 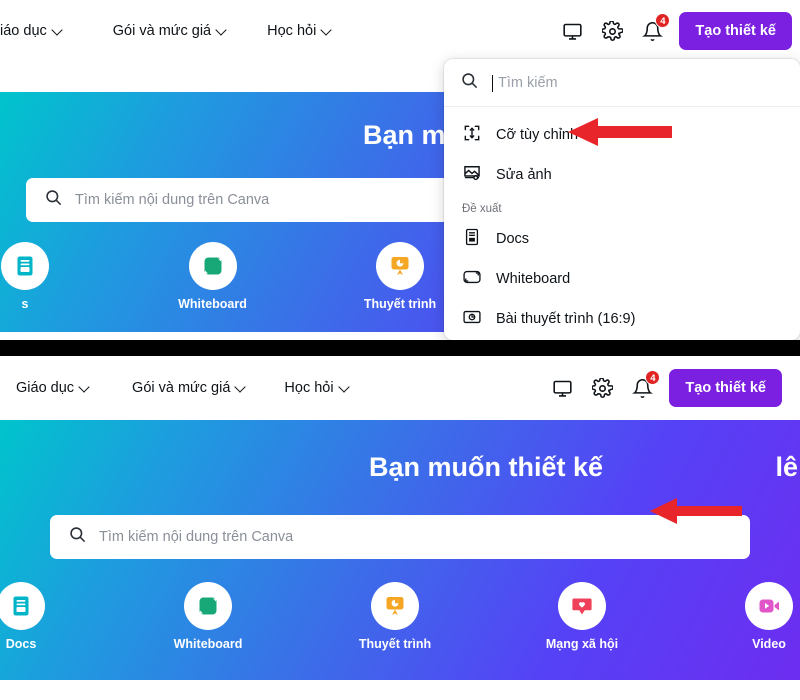 What do you see at coordinates (486, 467) in the screenshot?
I see `hero-title: Bạn muốn thiết kế` at bounding box center [486, 467].